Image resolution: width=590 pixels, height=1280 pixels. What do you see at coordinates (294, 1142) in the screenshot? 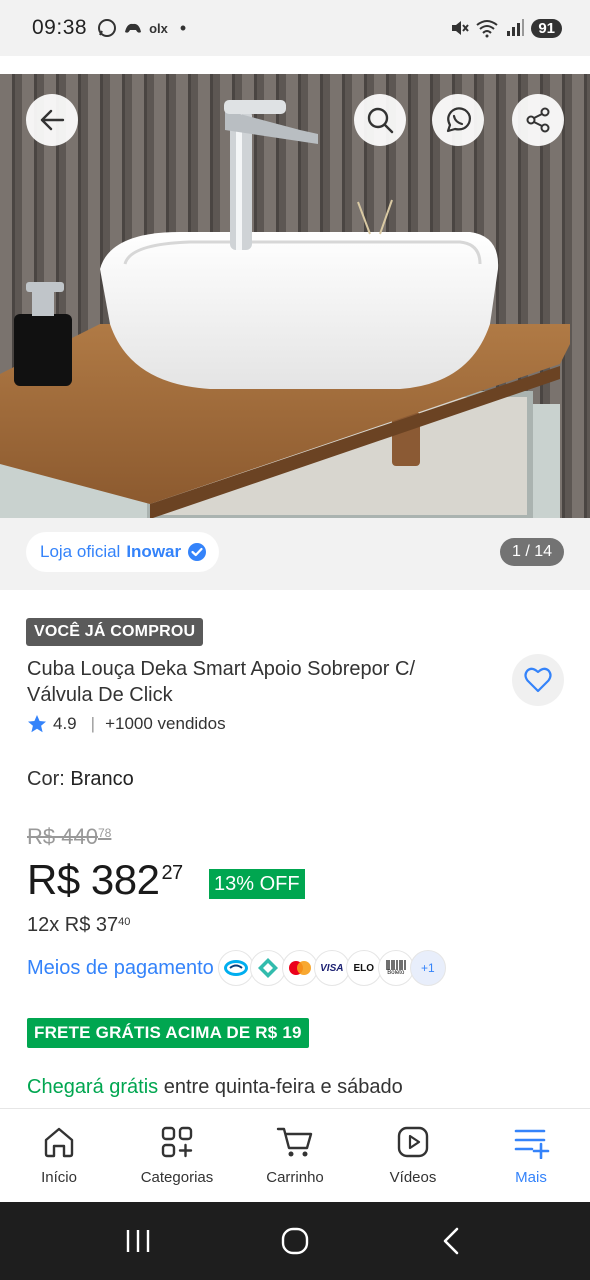
I see `cart-icon` at bounding box center [294, 1142].